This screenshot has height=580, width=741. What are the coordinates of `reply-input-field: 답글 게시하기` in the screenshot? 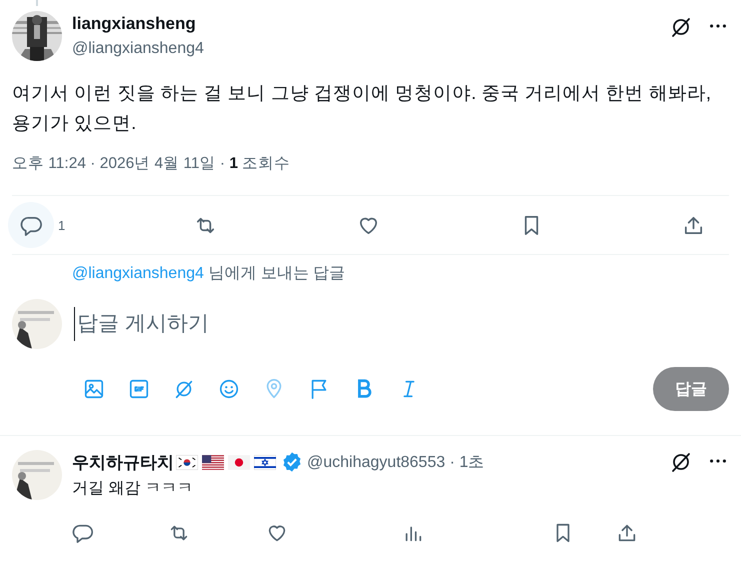 It's located at (401, 324).